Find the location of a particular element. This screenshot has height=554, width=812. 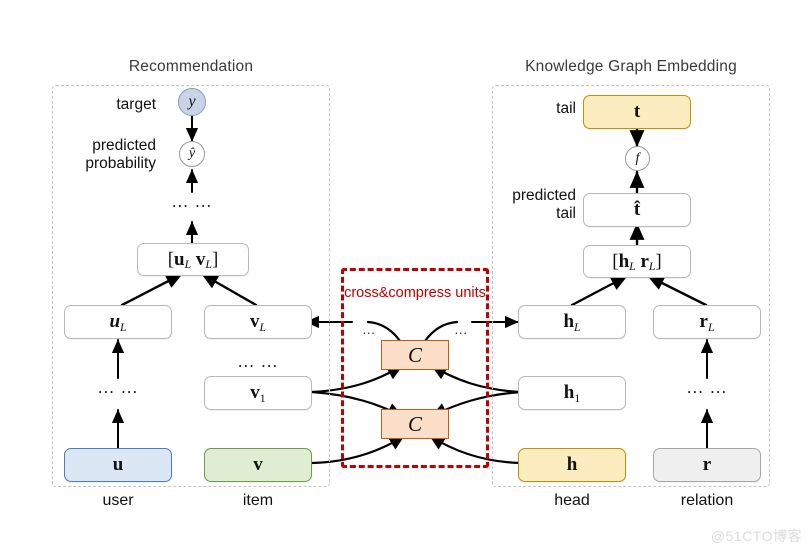

predicted-probability-node: ŷ is located at coordinates (192, 154).